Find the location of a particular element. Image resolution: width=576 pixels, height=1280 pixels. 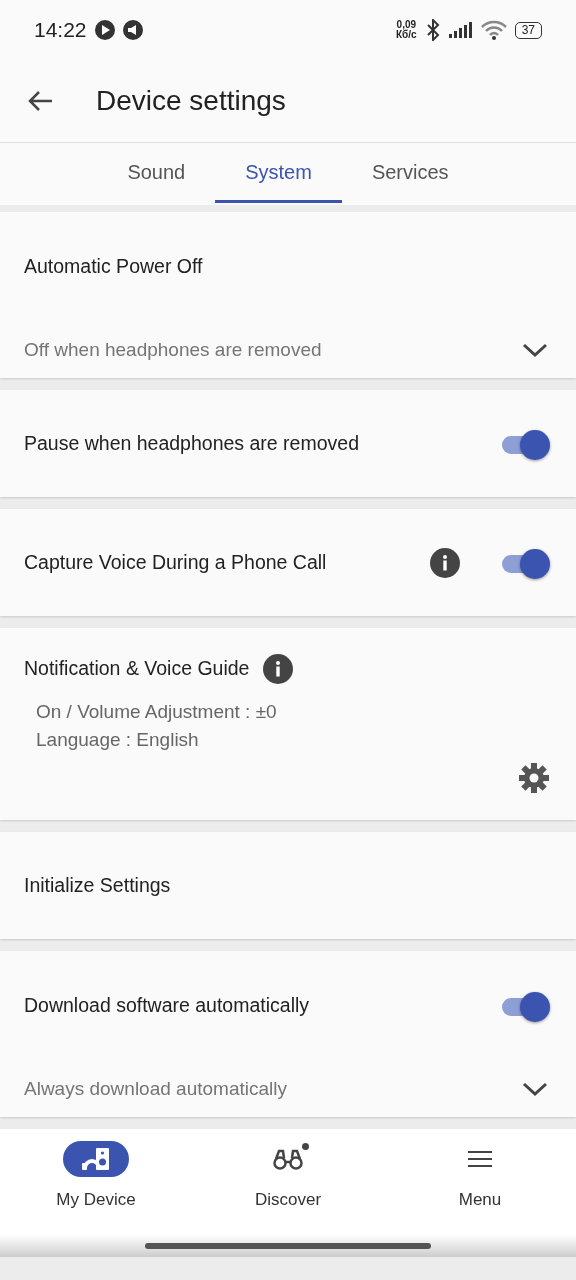

tab: System is located at coordinates (278, 173).